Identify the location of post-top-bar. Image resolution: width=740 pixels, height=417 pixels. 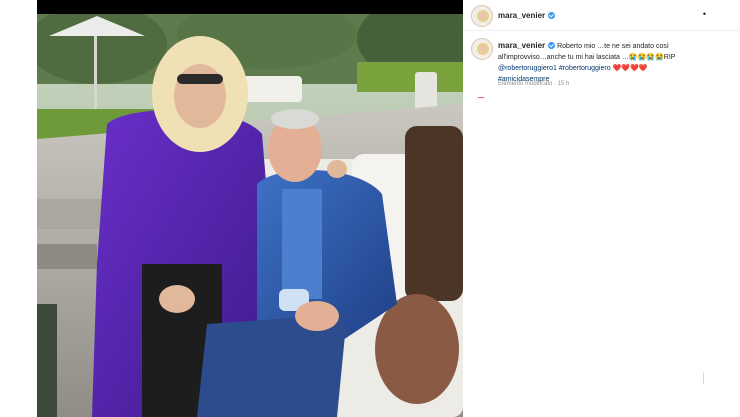
(250, 7).